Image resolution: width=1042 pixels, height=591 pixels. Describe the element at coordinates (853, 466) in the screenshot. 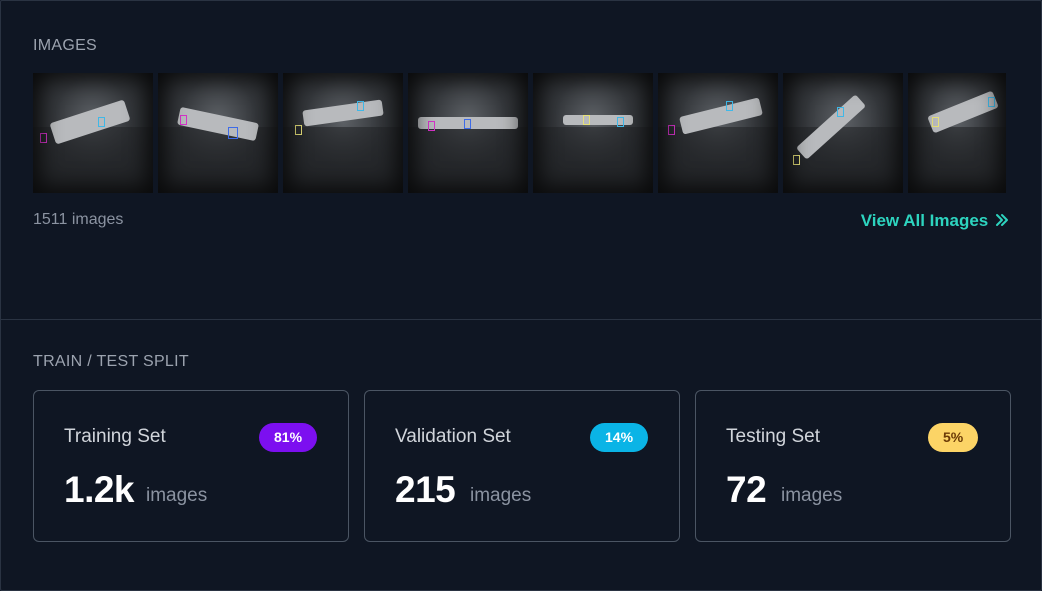

I see `testing-set-card: Testing Set 5% 72 images` at that location.